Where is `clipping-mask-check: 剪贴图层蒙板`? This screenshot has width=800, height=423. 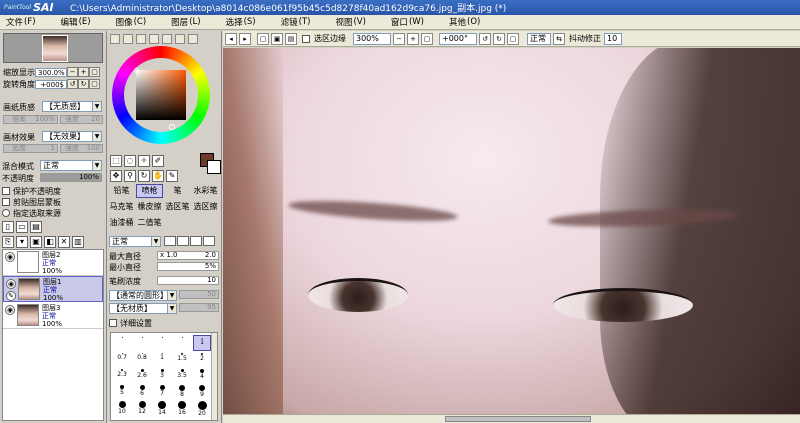 clipping-mask-check: 剪贴图层蒙板 is located at coordinates (31, 202).